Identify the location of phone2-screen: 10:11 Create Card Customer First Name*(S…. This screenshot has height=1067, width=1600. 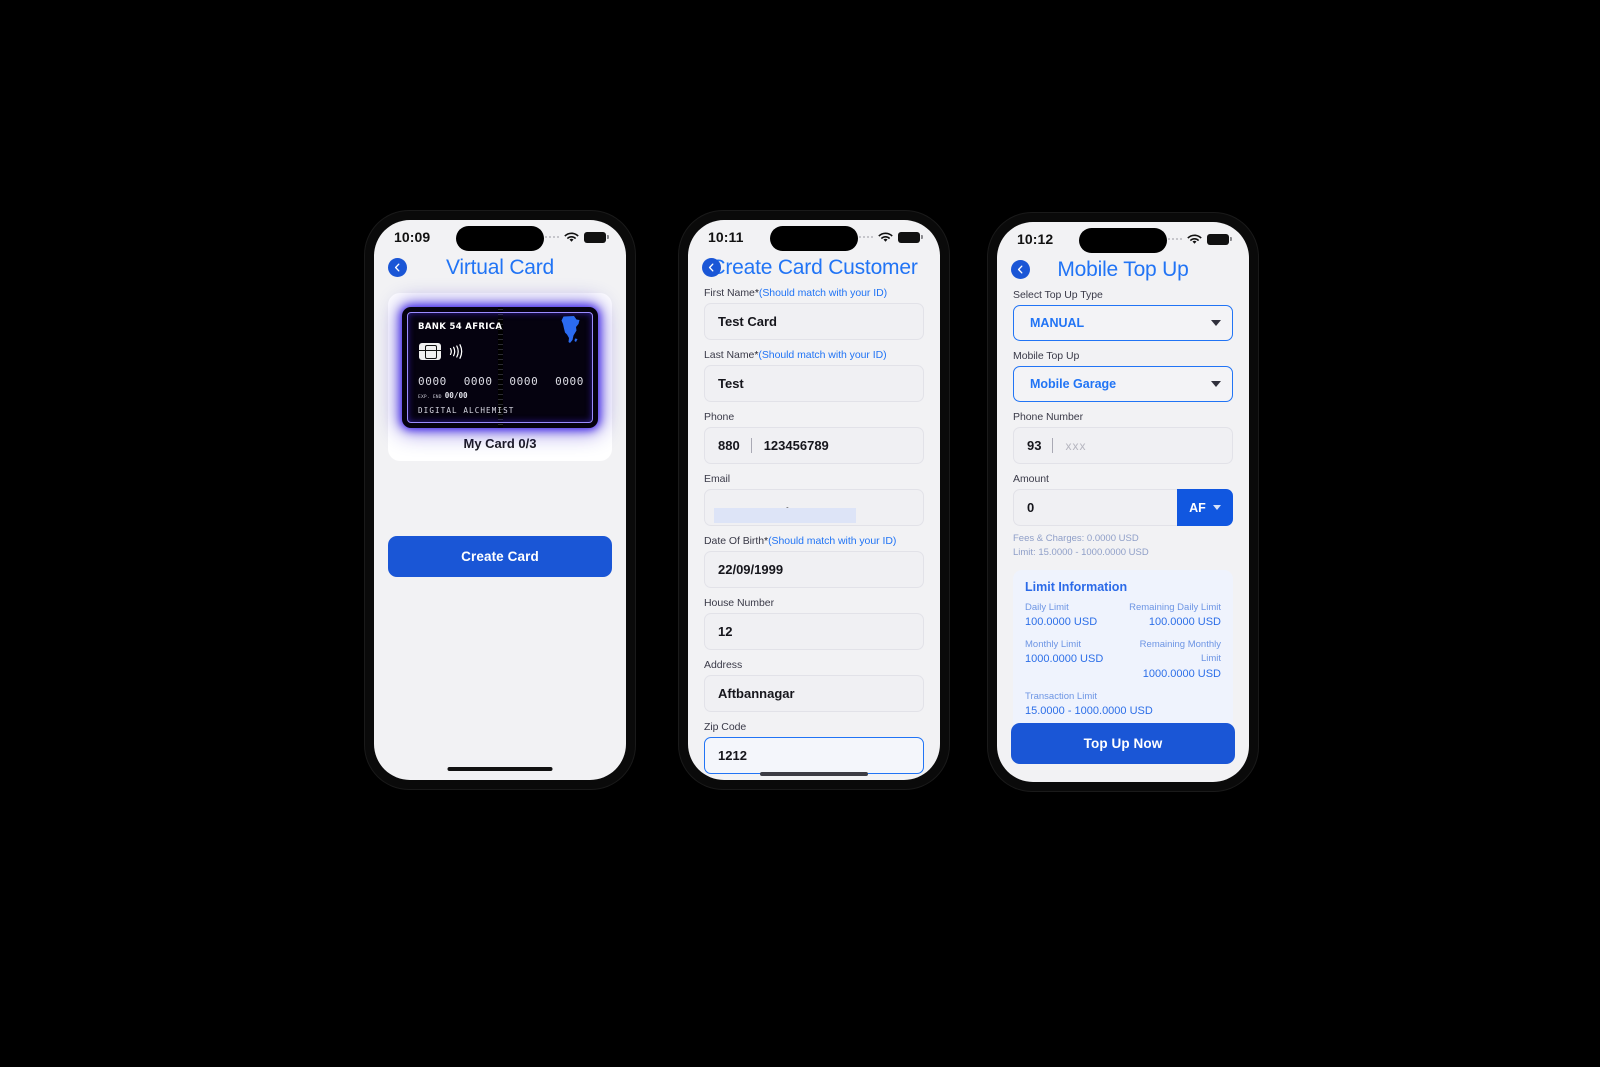
(814, 500).